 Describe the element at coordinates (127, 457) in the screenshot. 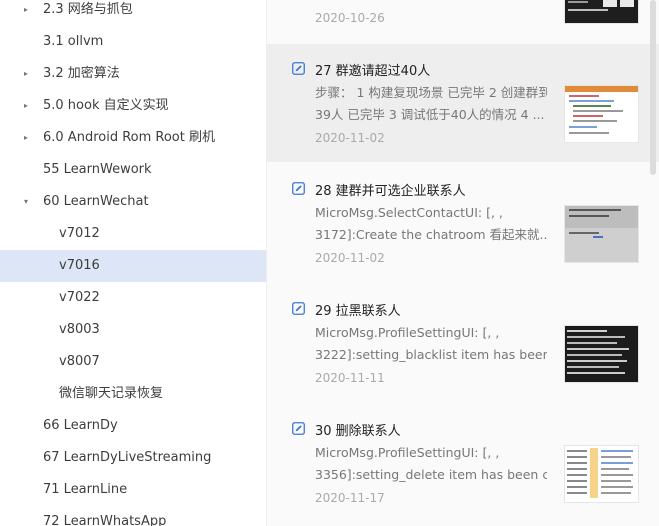

I see `tree-item-label: 67 LearnDyLiveStreaming` at that location.